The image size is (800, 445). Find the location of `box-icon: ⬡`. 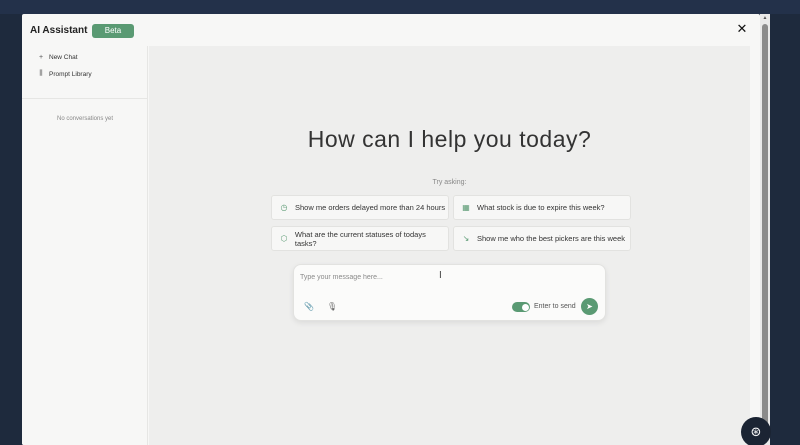

box-icon: ⬡ is located at coordinates (284, 238).